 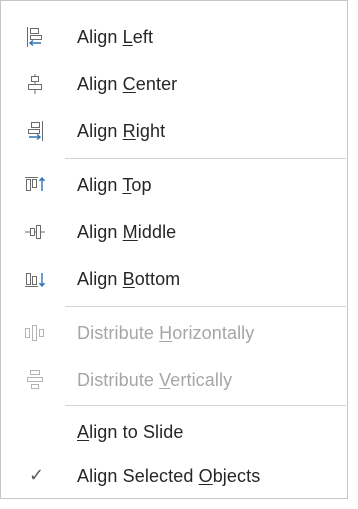 What do you see at coordinates (174, 37) in the screenshot?
I see `menu-item-align-left: Align Left` at bounding box center [174, 37].